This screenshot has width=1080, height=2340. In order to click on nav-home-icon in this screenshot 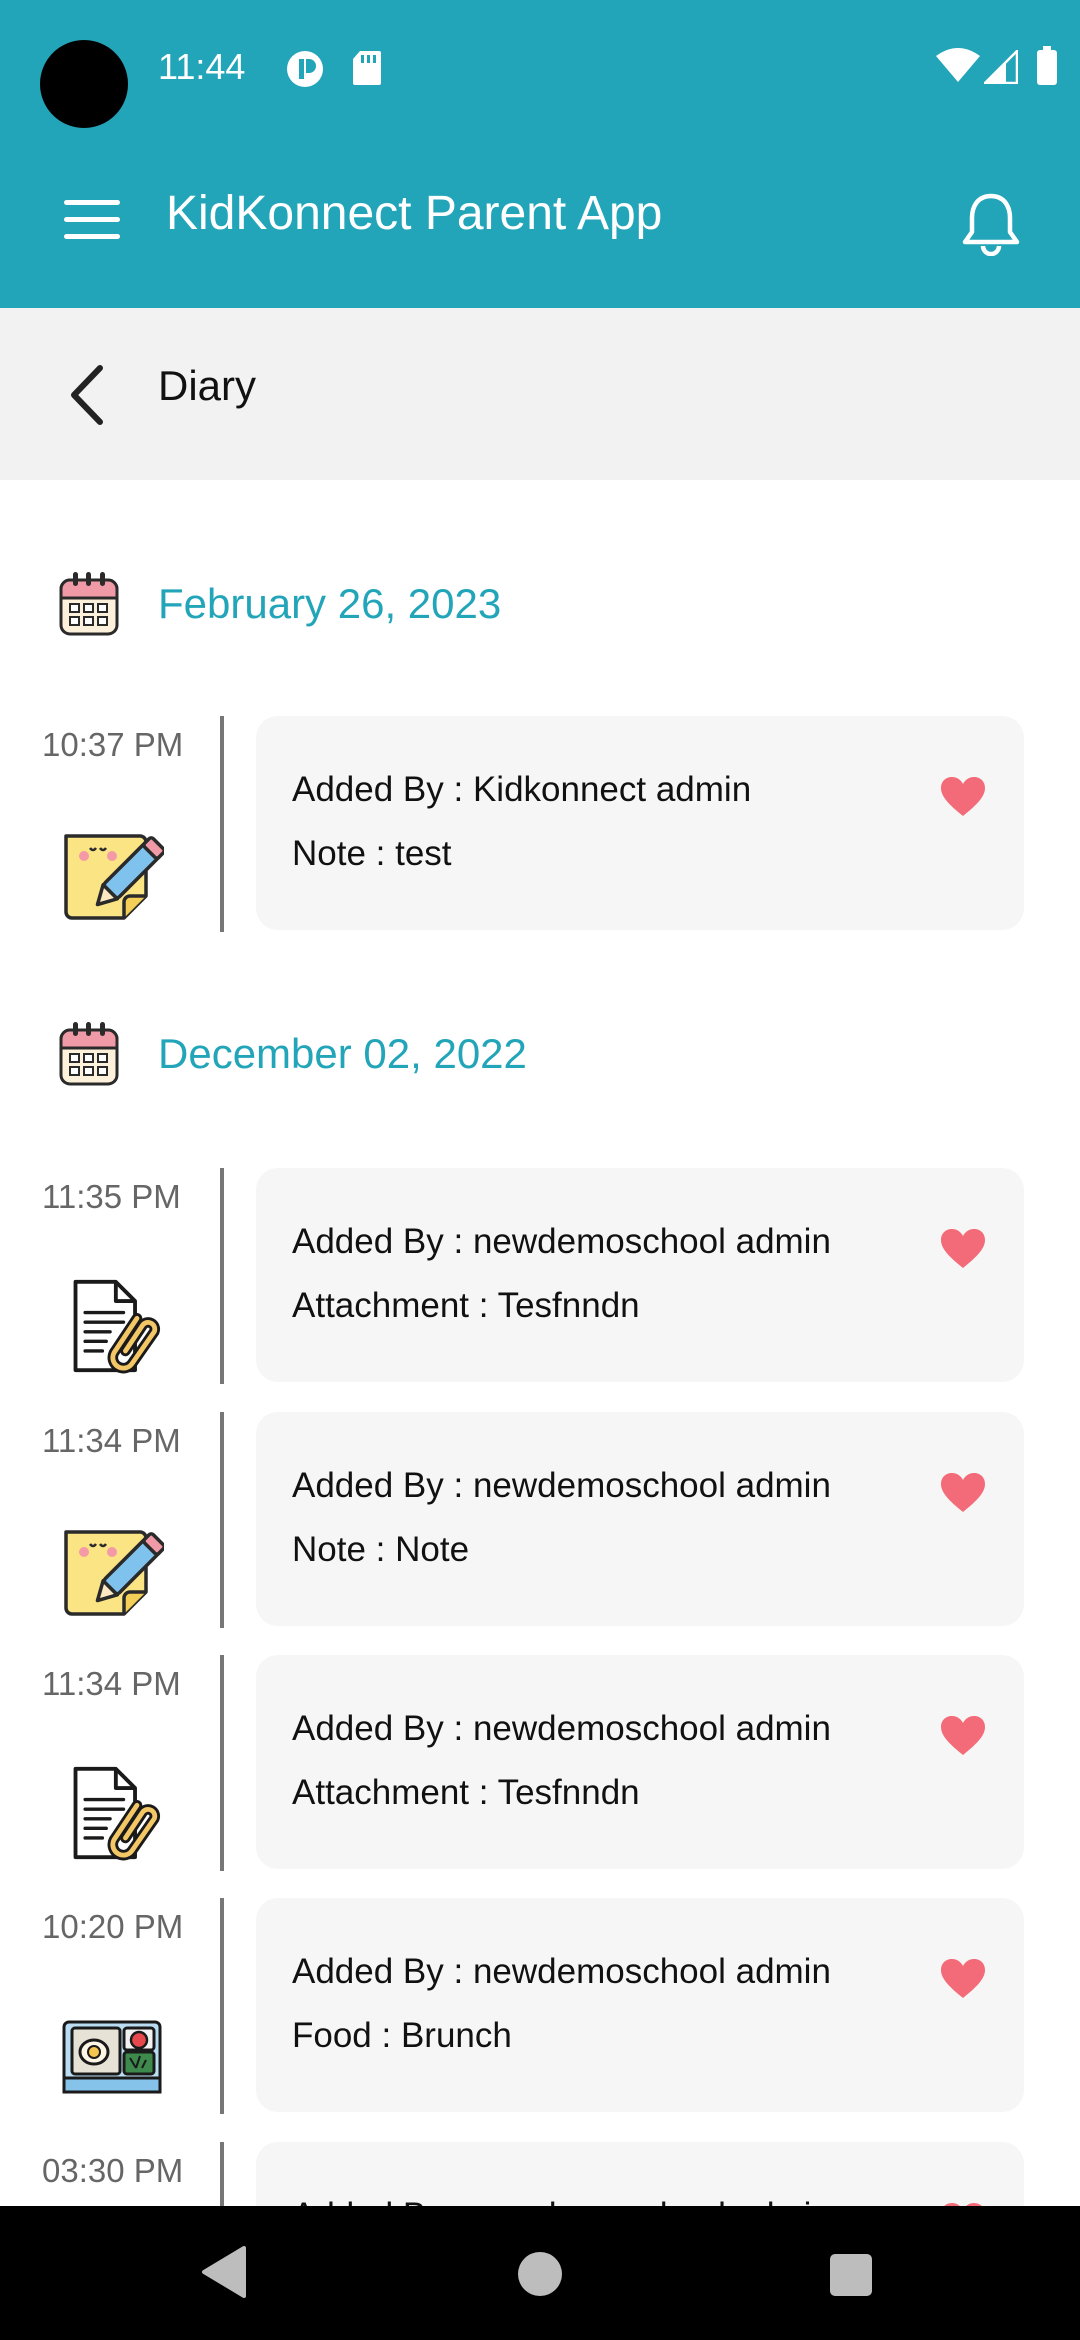, I will do `click(540, 2274)`.